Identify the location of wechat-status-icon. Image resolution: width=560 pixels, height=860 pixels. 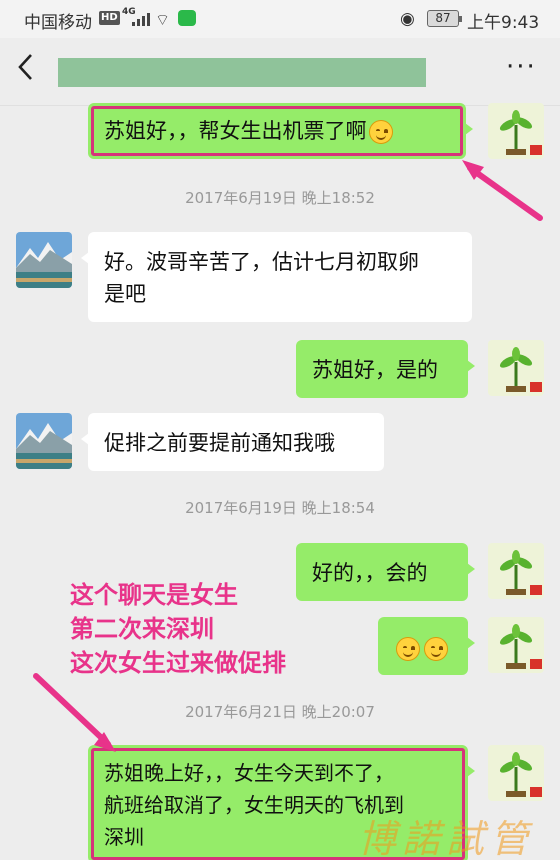
(187, 18).